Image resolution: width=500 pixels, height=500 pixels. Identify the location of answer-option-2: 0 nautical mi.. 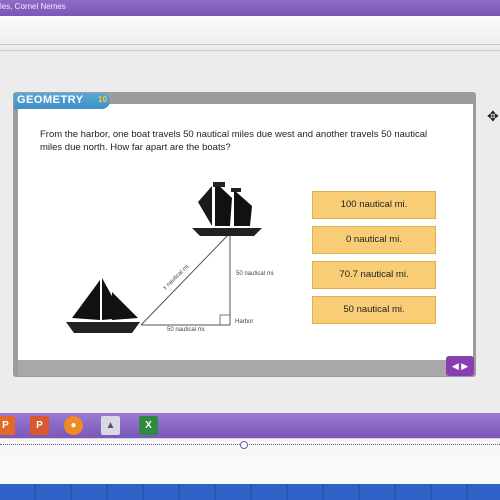
(374, 240).